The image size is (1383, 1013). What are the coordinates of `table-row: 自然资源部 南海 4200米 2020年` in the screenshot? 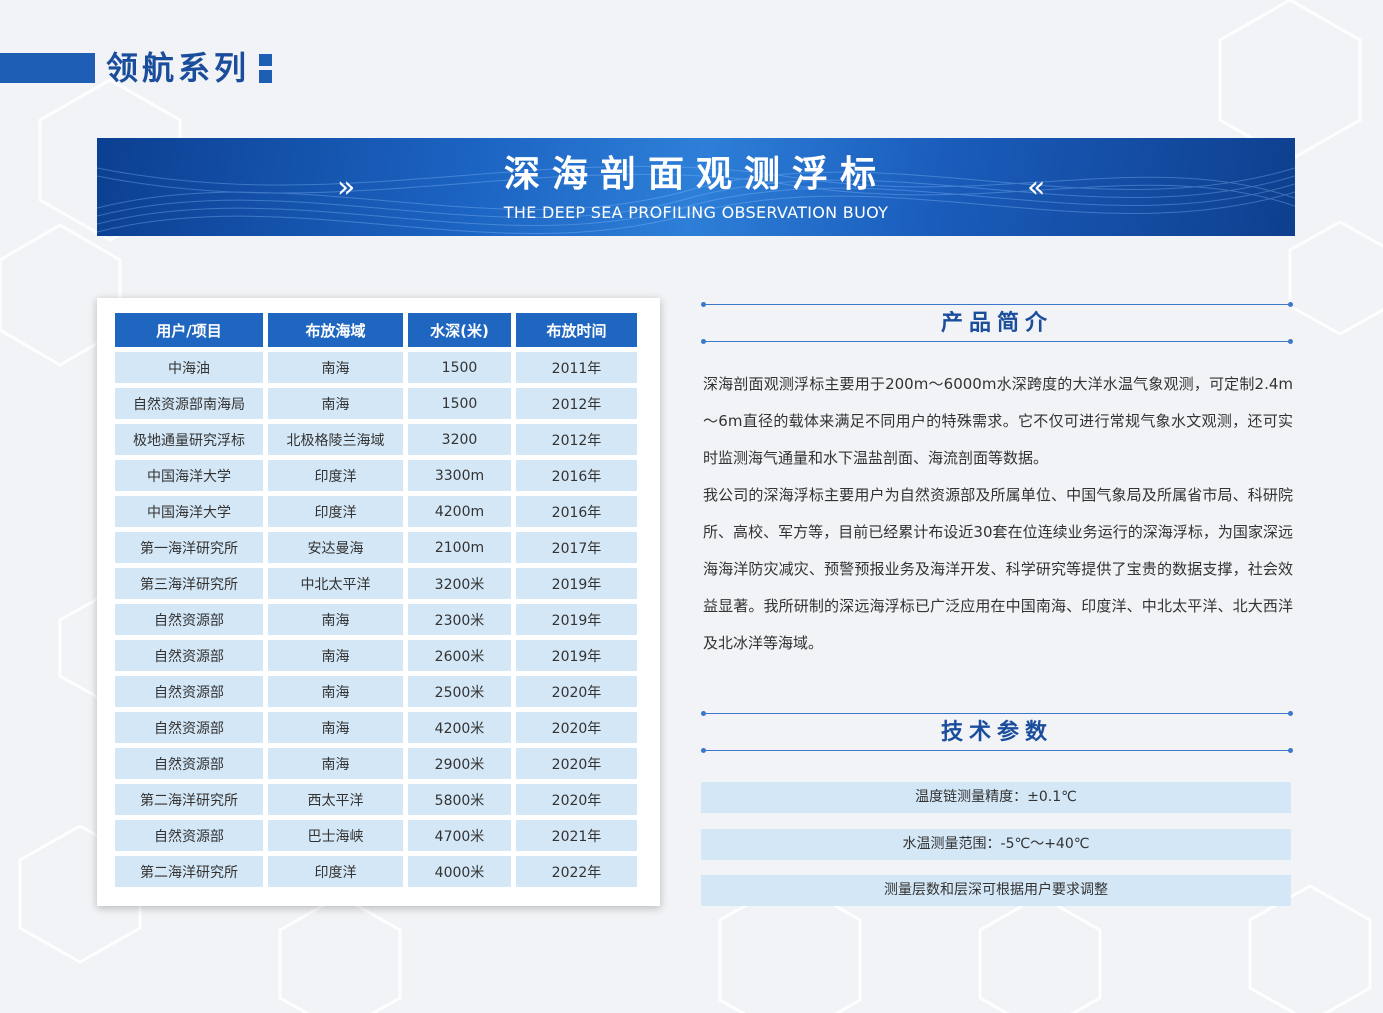 It's located at (376, 727).